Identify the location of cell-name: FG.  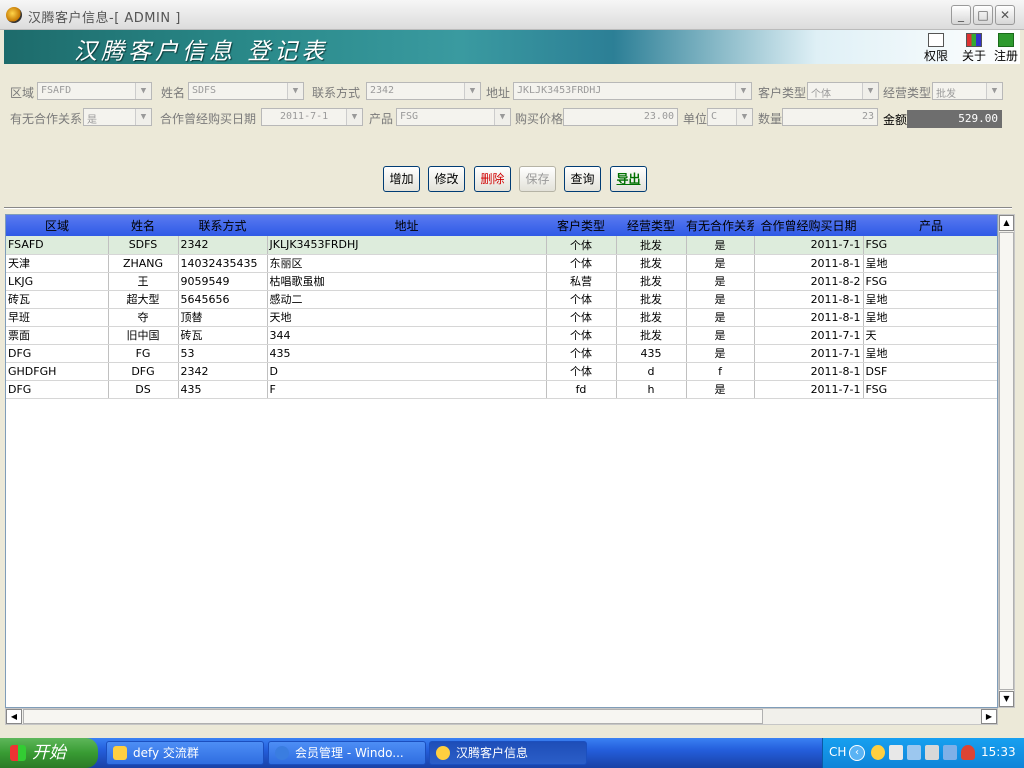
(143, 353).